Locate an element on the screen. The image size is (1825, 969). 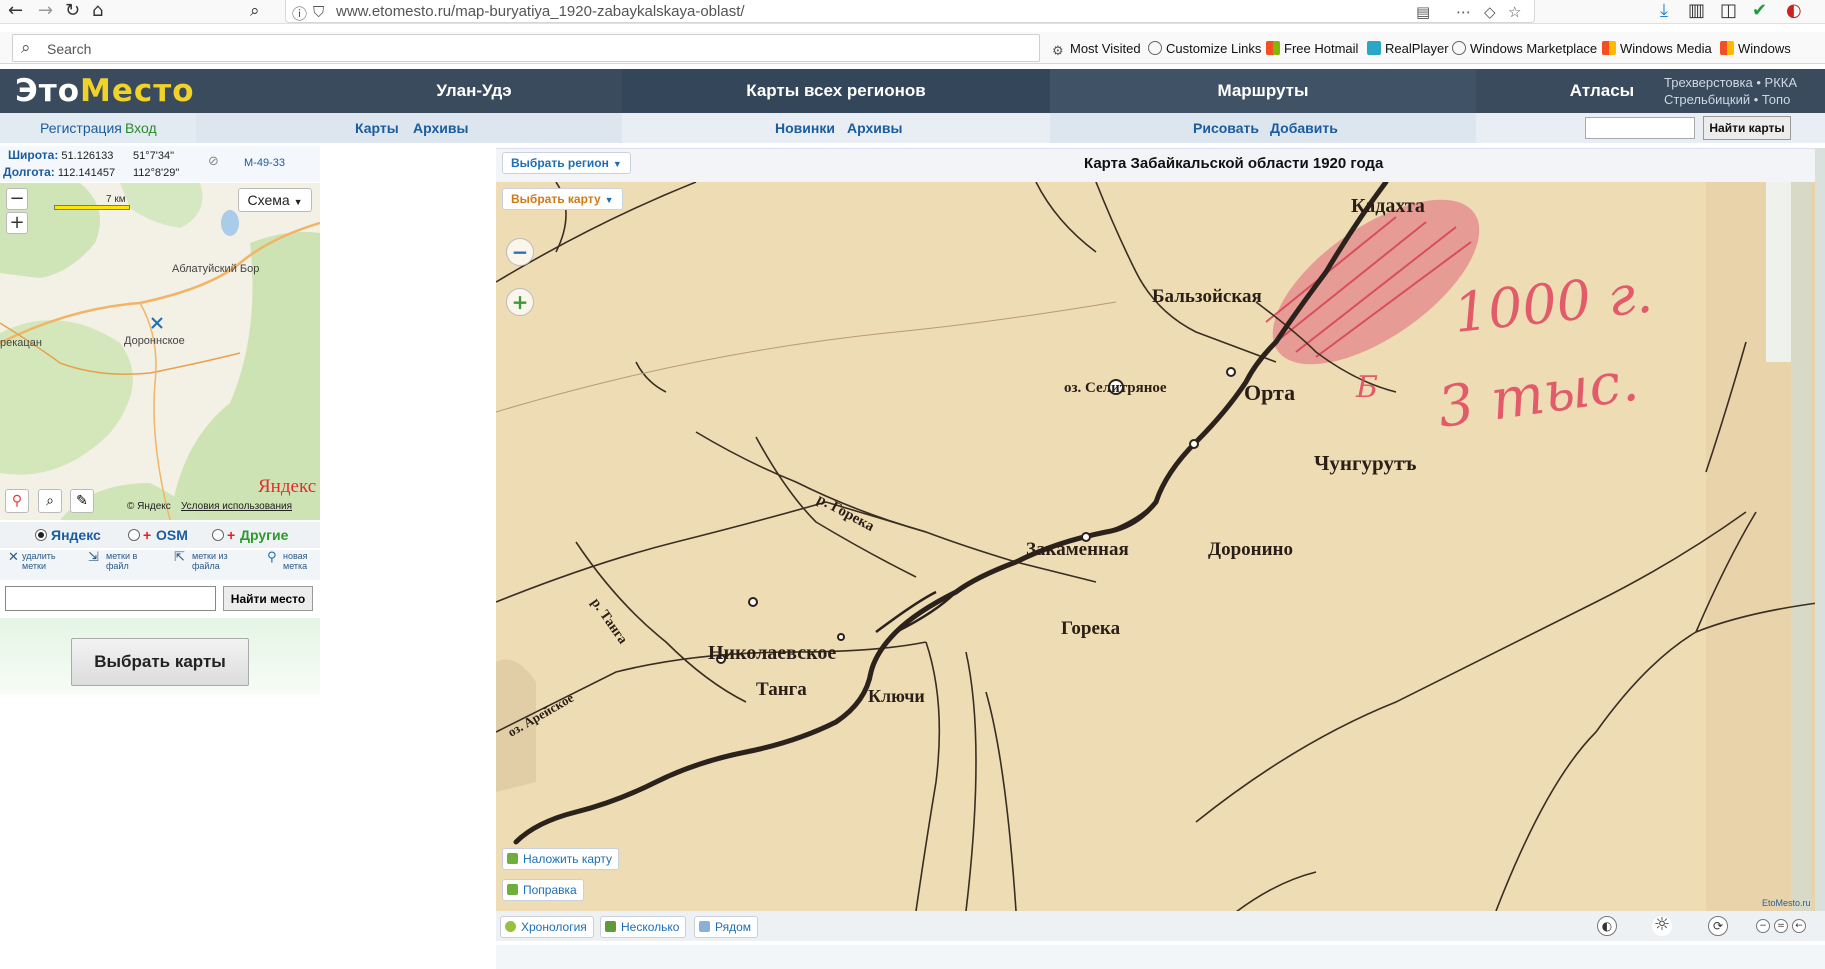
import-marks-button: ⇱ метки из файла is located at coordinates (201, 561).